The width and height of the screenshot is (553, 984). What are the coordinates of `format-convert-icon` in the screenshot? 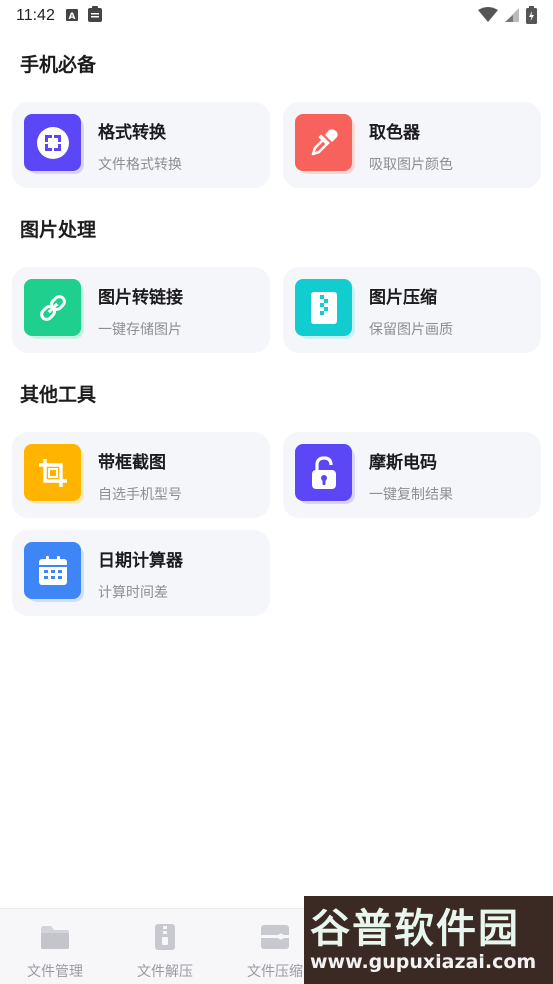 It's located at (52, 142).